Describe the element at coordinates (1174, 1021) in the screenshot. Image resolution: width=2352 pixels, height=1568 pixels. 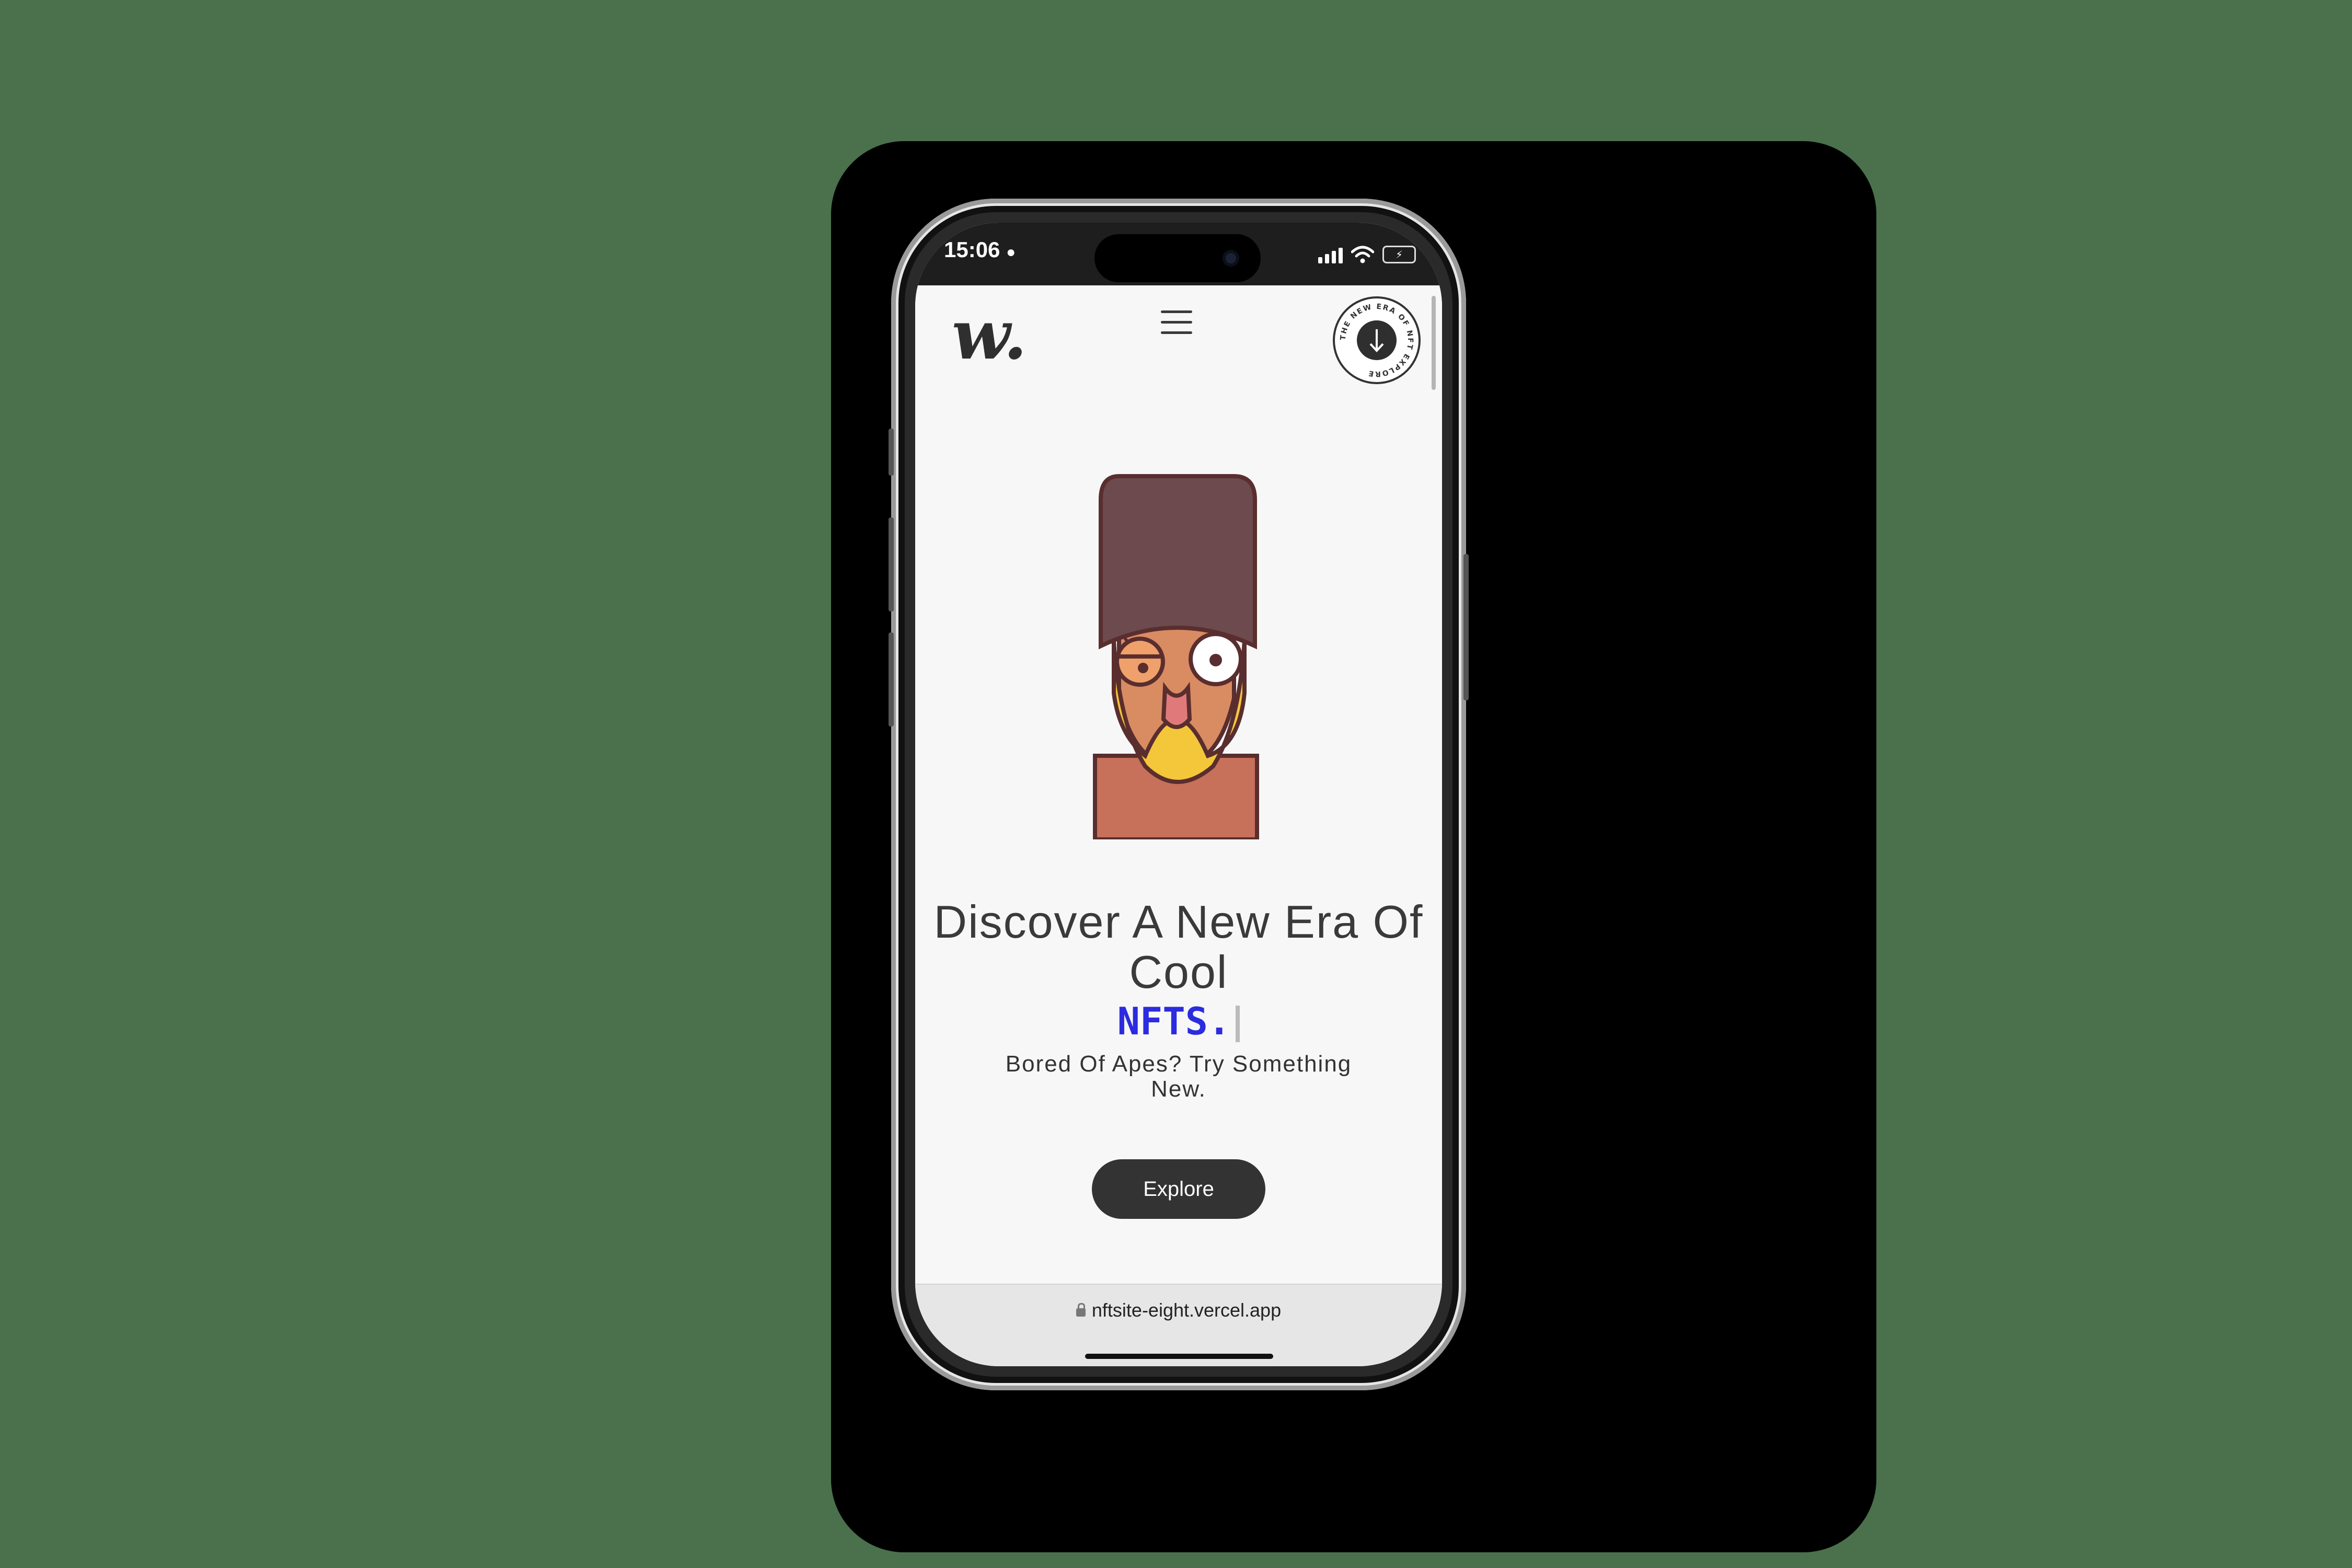
I see `typed-word-text: NFTS.` at that location.